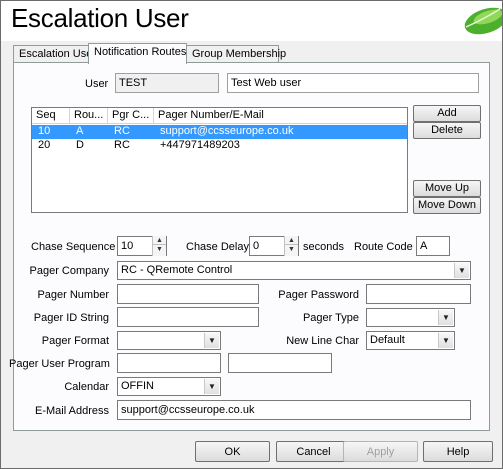 The image size is (503, 469). What do you see at coordinates (280, 116) in the screenshot?
I see `column-header-pager-number: Pager Number/E-Mail` at bounding box center [280, 116].